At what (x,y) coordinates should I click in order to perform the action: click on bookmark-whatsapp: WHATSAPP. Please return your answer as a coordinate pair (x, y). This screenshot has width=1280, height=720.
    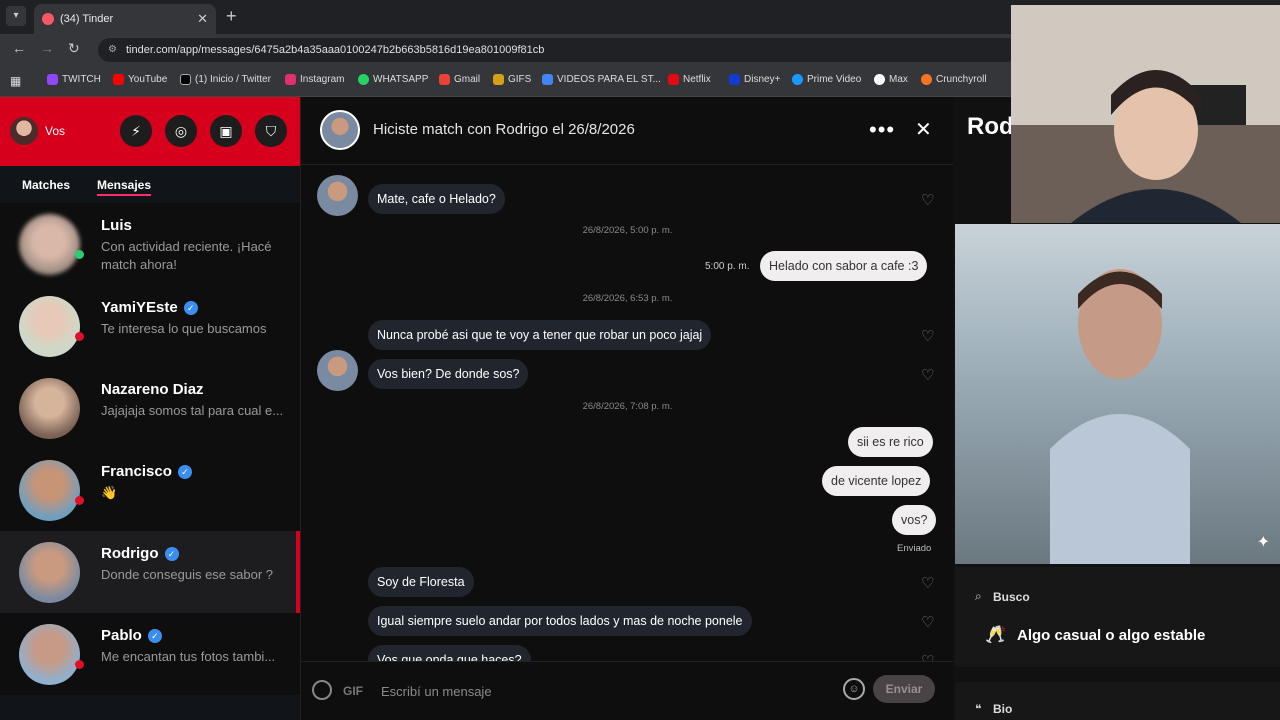
    Looking at the image, I should click on (393, 79).